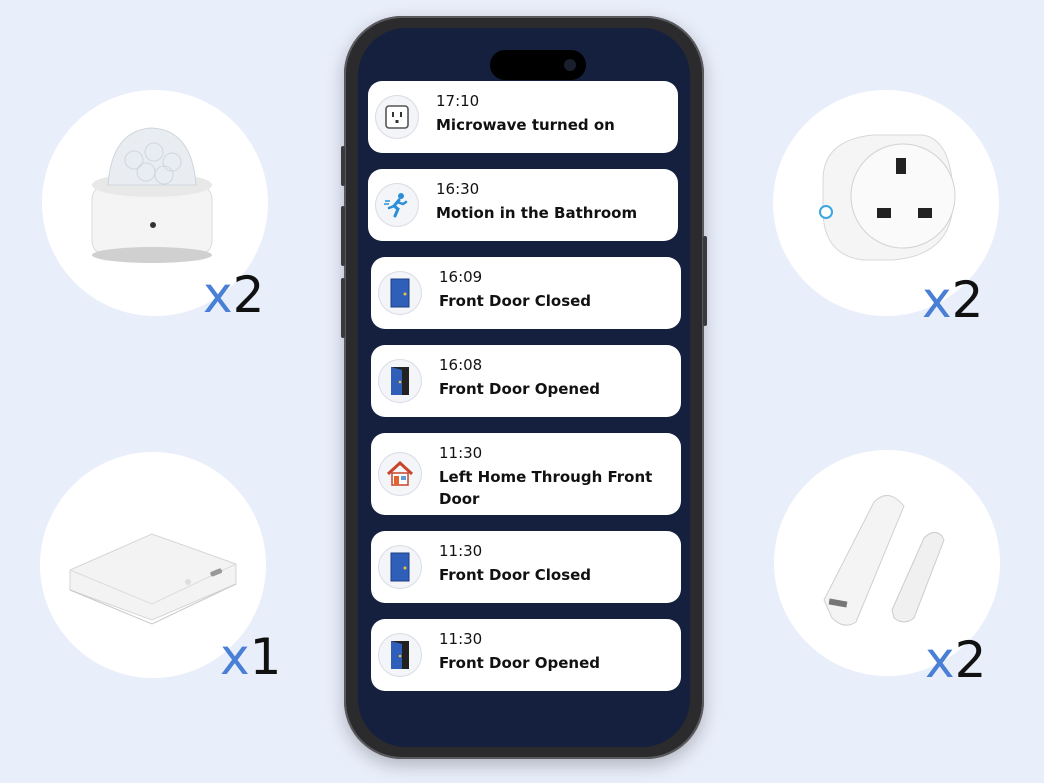 The image size is (1044, 783). Describe the element at coordinates (461, 277) in the screenshot. I see `notification-time: 16:09` at that location.